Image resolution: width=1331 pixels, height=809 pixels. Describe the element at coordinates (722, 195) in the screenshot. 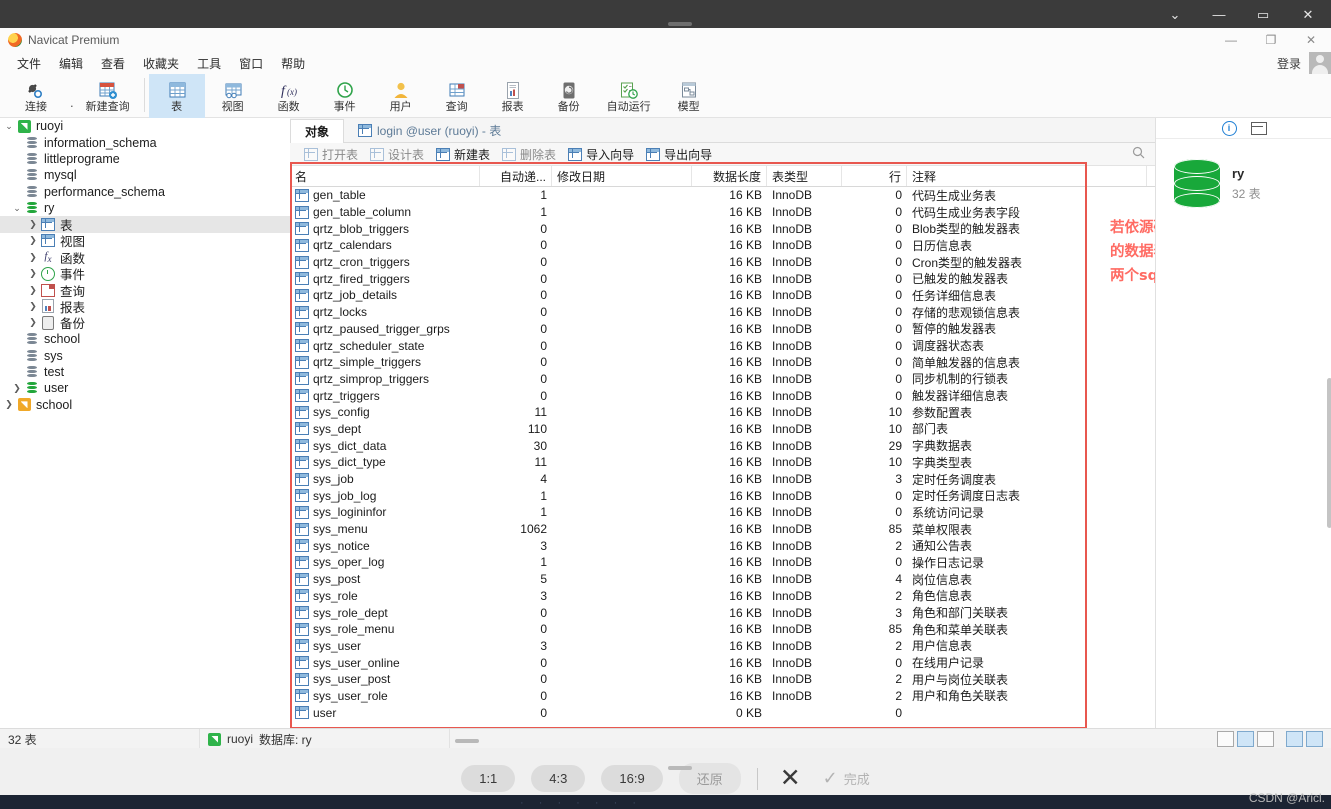

I see `table-row: gen_table 1 16 KB InnoDB 0 代码生成业务表` at that location.